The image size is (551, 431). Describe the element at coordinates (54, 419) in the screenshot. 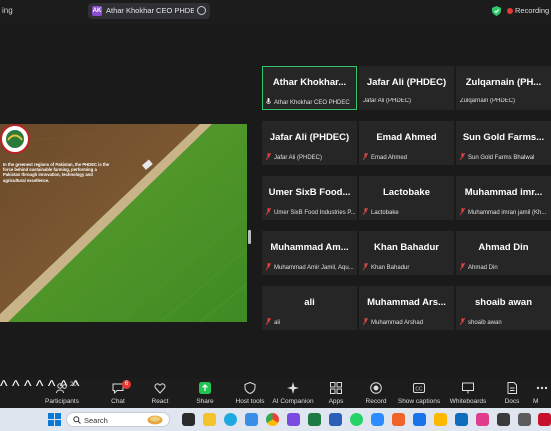

I see `windows-start-icon` at that location.